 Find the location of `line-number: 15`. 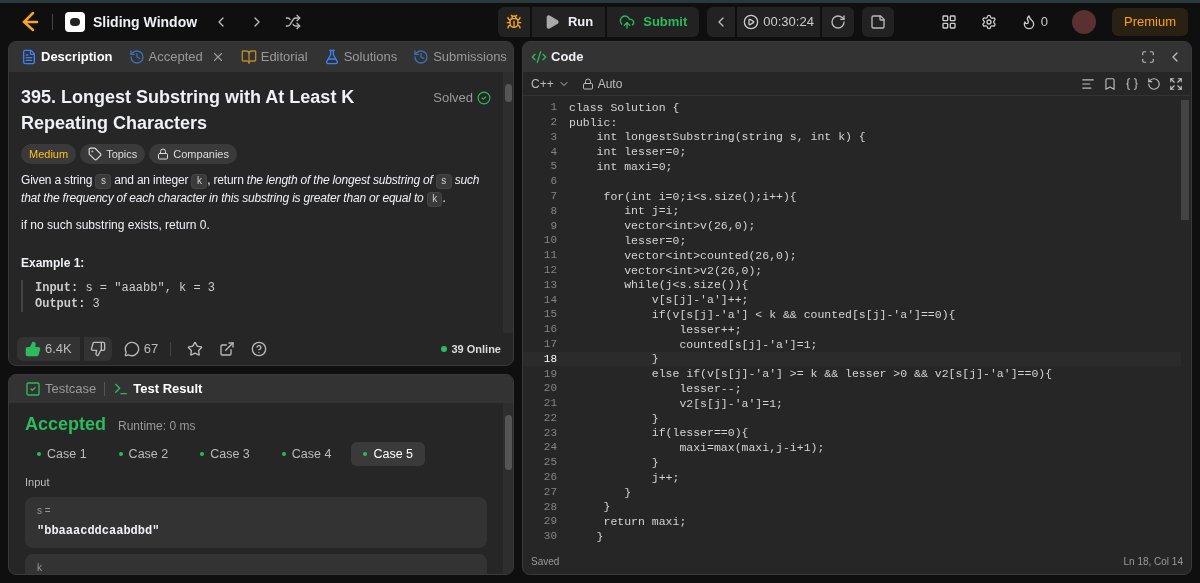

line-number: 15 is located at coordinates (549, 315).